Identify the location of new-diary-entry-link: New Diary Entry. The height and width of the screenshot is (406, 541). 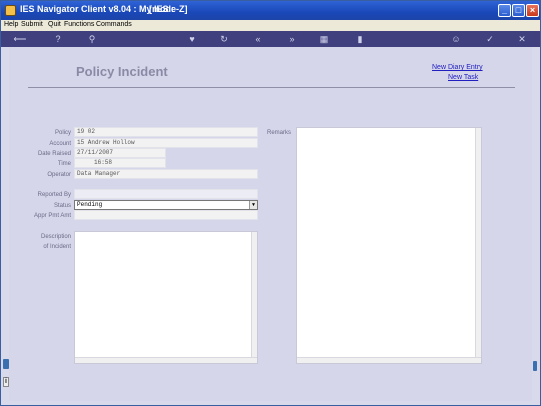
(457, 67).